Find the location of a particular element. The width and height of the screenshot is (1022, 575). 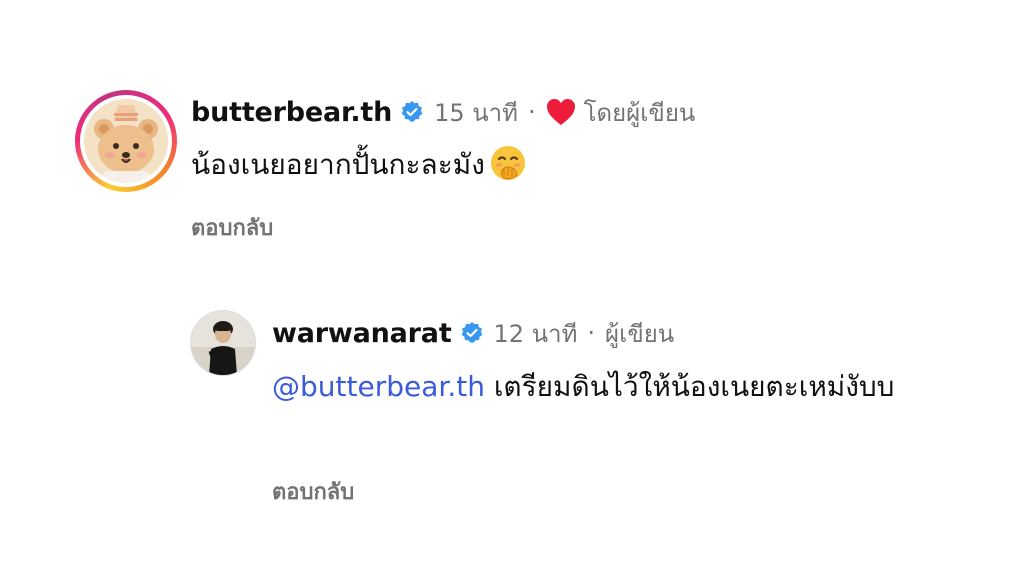

comment-header: butterbear.th 15 นาที · โดยผู้เขียน is located at coordinates (443, 112).